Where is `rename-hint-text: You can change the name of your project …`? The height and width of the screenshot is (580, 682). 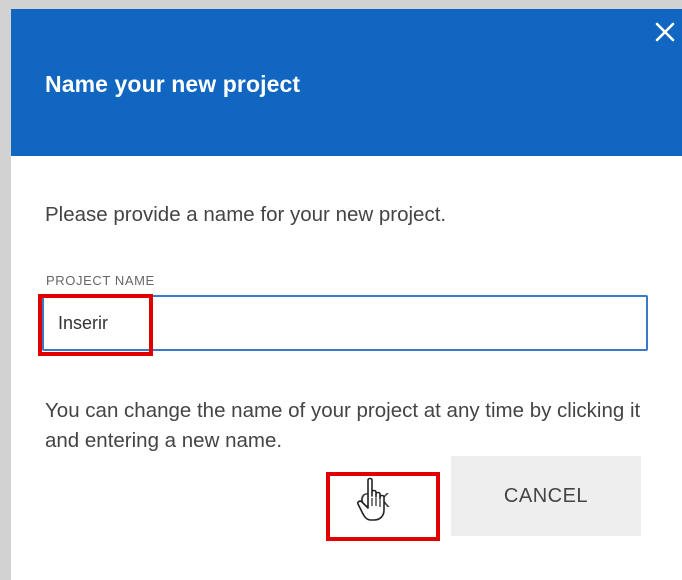
rename-hint-text: You can change the name of your project … is located at coordinates (343, 425).